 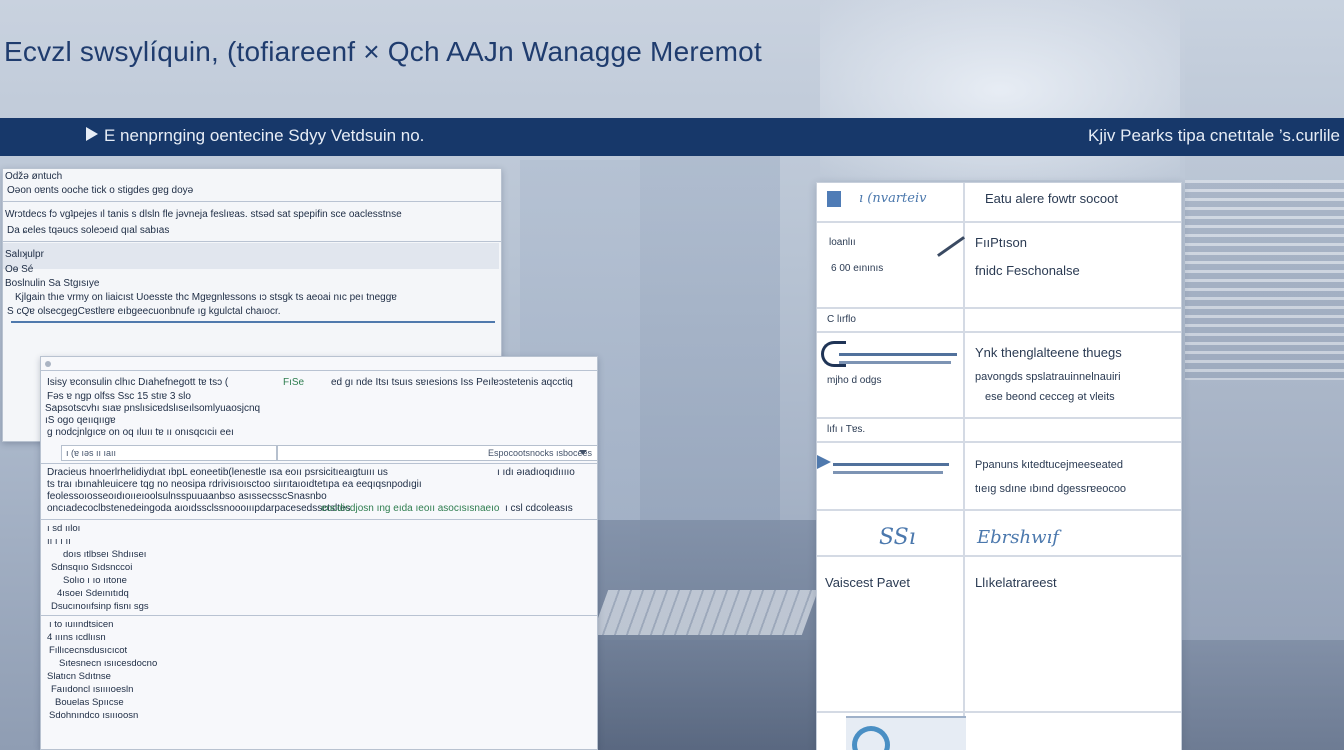 I want to click on table-cell: pavongds spslatrauinnelnauiri, so click(x=1048, y=377).